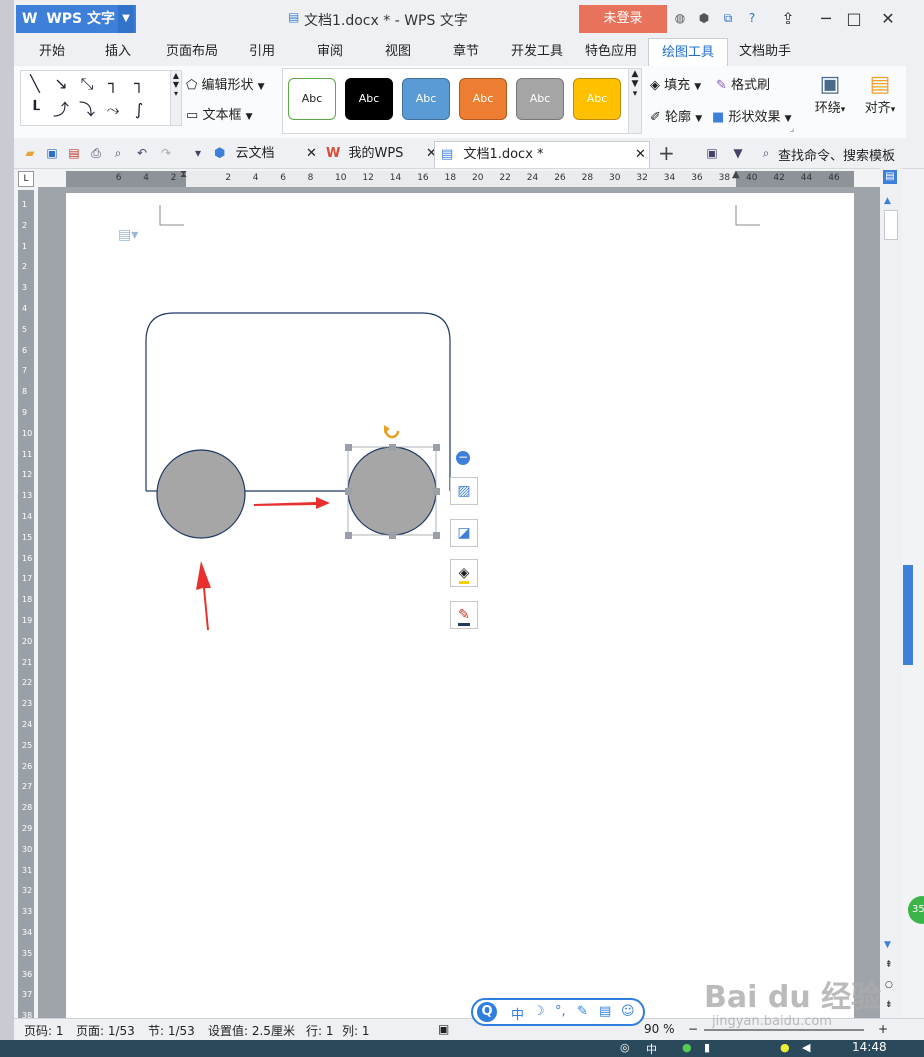 Image resolution: width=924 pixels, height=1057 pixels. What do you see at coordinates (889, 1005) in the screenshot?
I see `next-page-icon: ⇟` at bounding box center [889, 1005].